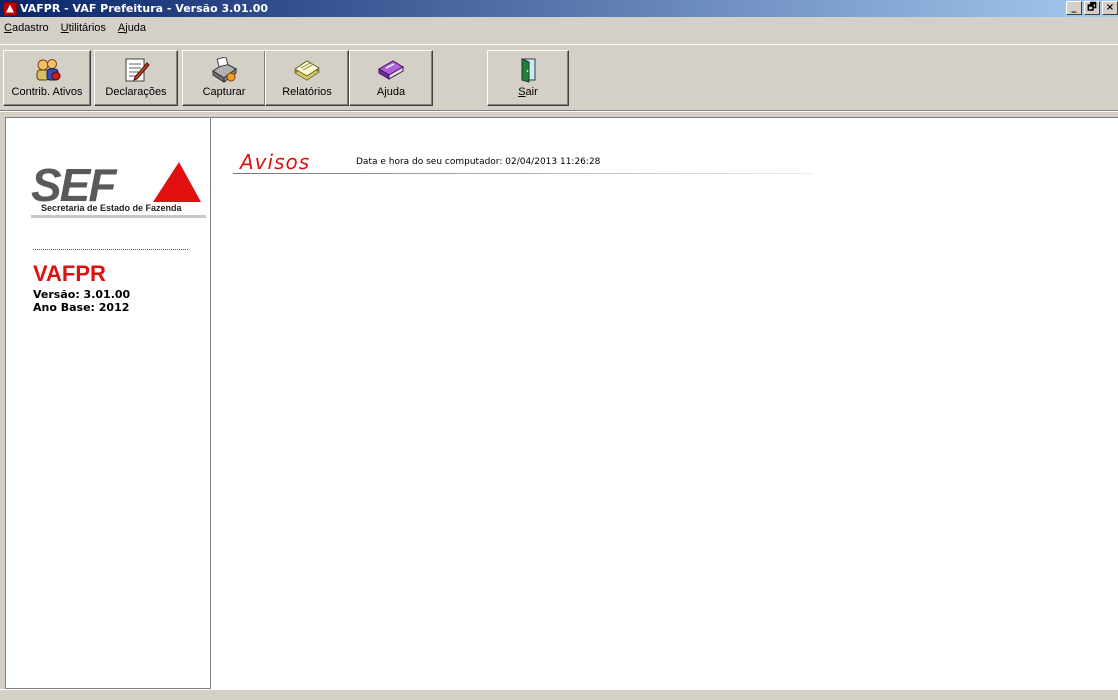 This screenshot has height=700, width=1118. Describe the element at coordinates (523, 173) in the screenshot. I see `avisos-underline` at that location.